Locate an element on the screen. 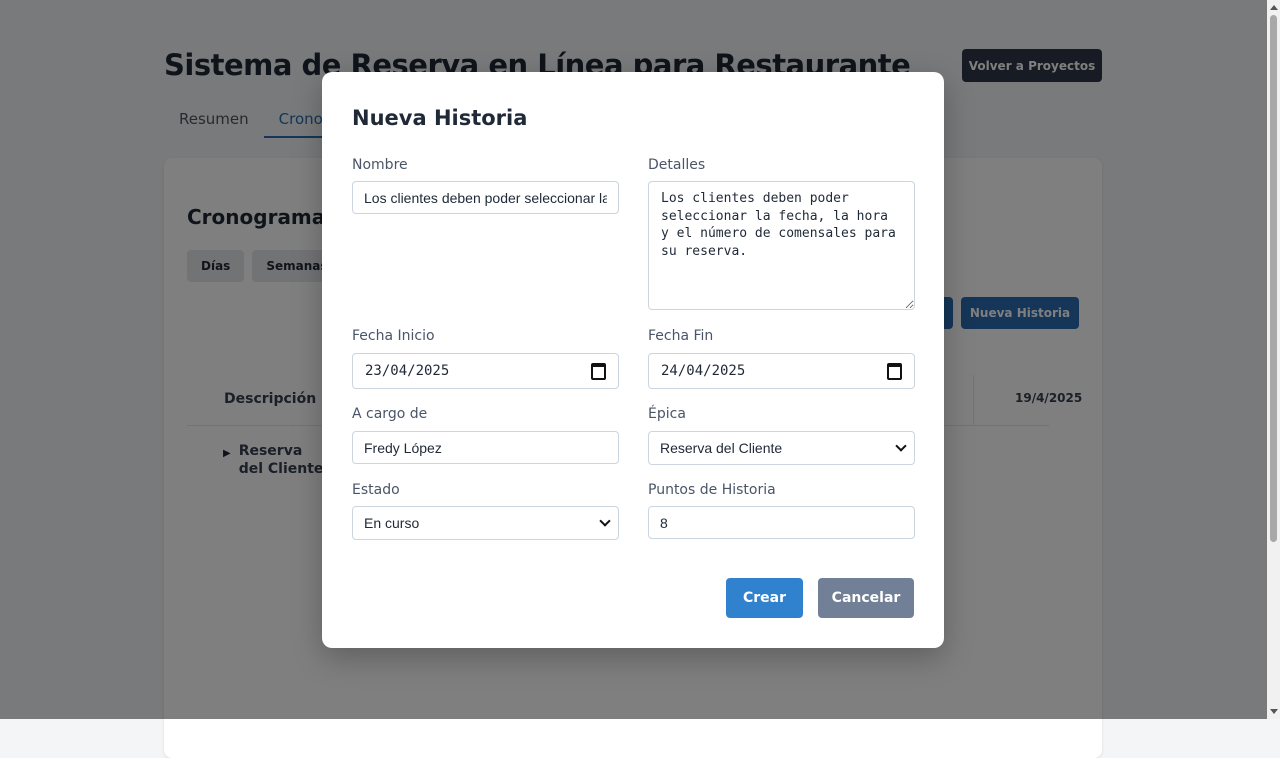 Image resolution: width=1280 pixels, height=758 pixels. scrollbar is located at coordinates (1273, 359).